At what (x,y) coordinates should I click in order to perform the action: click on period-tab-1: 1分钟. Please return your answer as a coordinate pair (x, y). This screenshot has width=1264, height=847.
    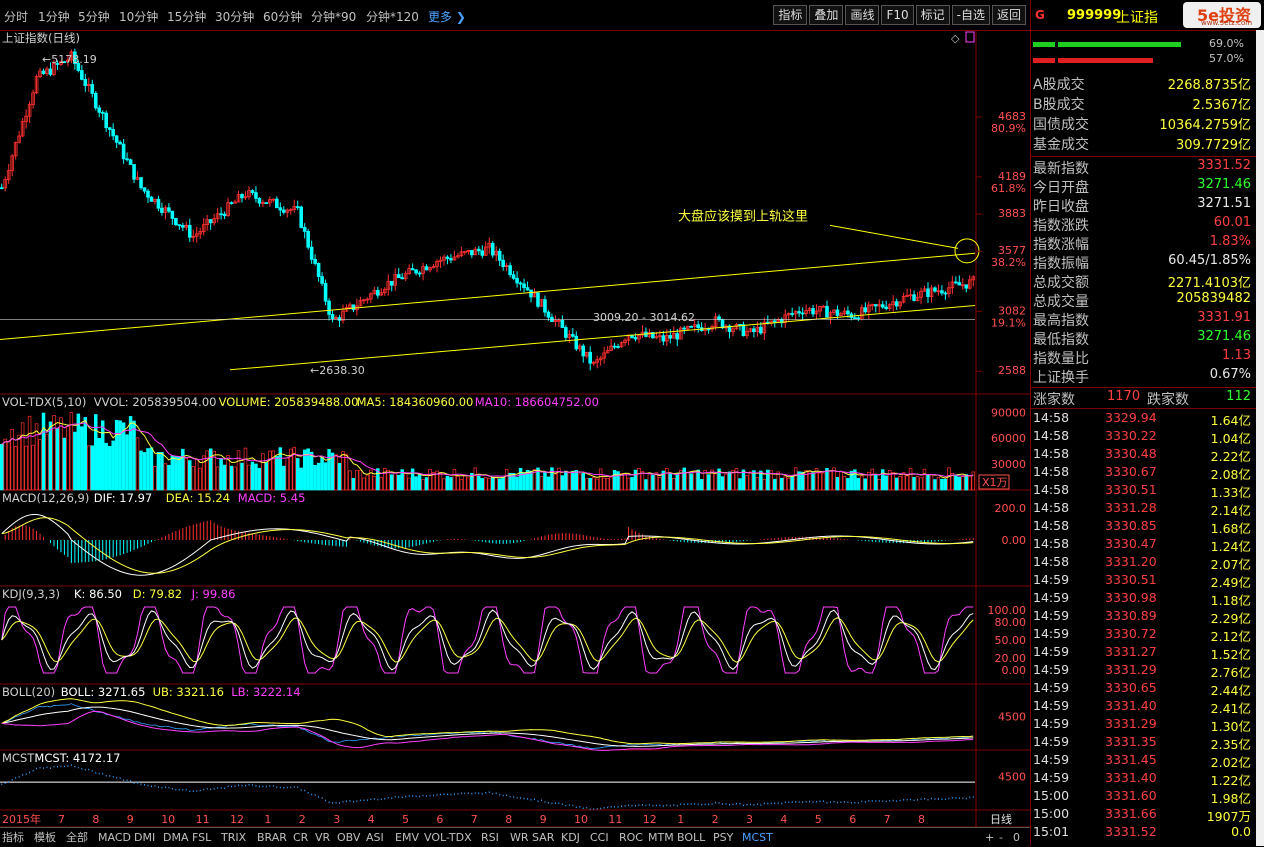
    Looking at the image, I should click on (54, 16).